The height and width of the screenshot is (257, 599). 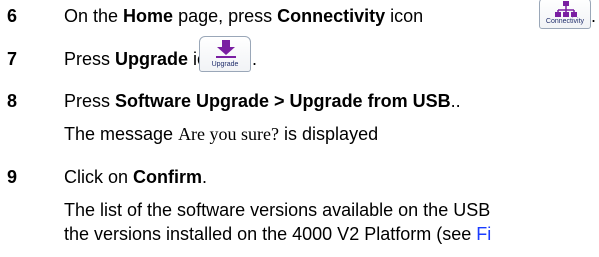 What do you see at coordinates (94, 16) in the screenshot?
I see `text: On the` at bounding box center [94, 16].